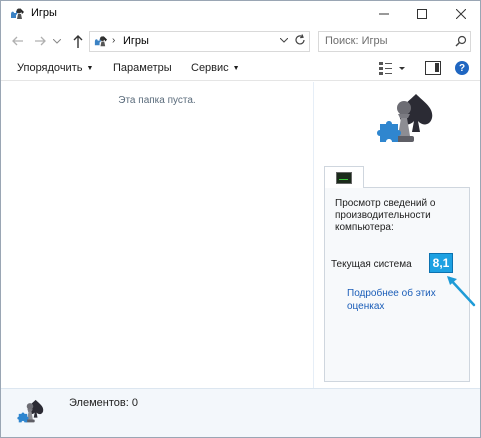  What do you see at coordinates (461, 41) in the screenshot?
I see `search-icon` at bounding box center [461, 41].